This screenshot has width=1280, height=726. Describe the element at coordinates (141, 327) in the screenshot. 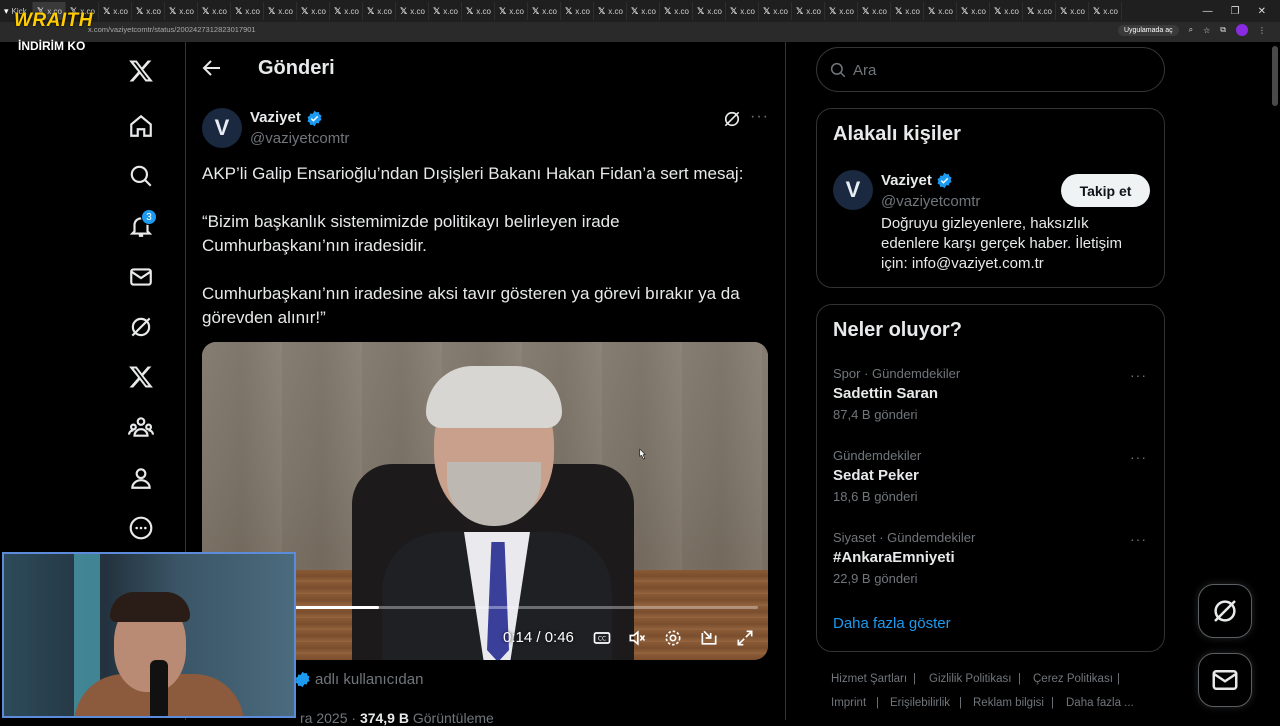

I see `grok-icon` at that location.